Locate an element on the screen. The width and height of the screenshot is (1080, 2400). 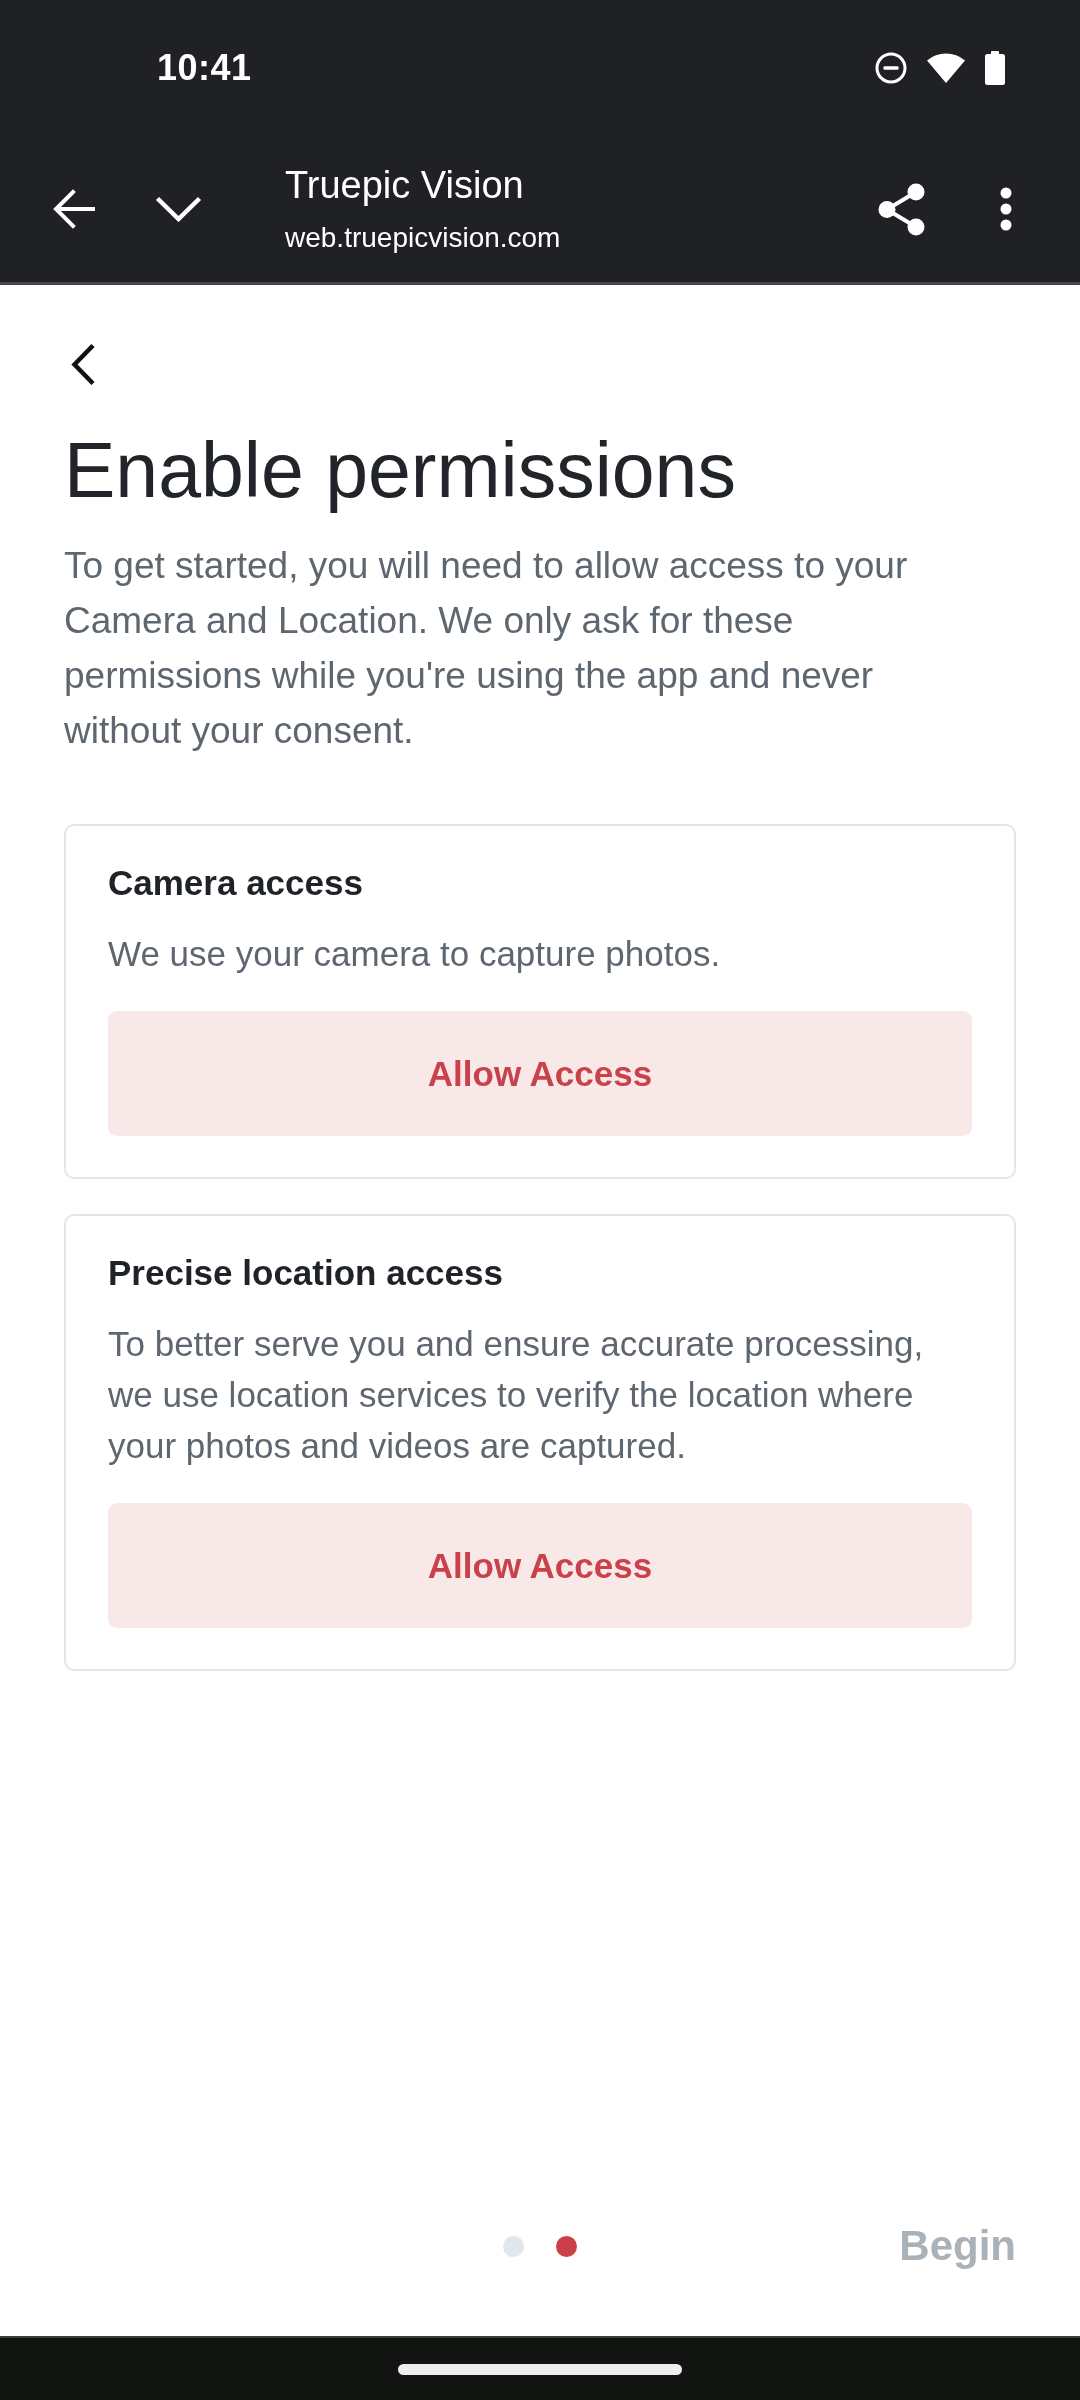
card-title: Precise location access is located at coordinates (306, 1273).